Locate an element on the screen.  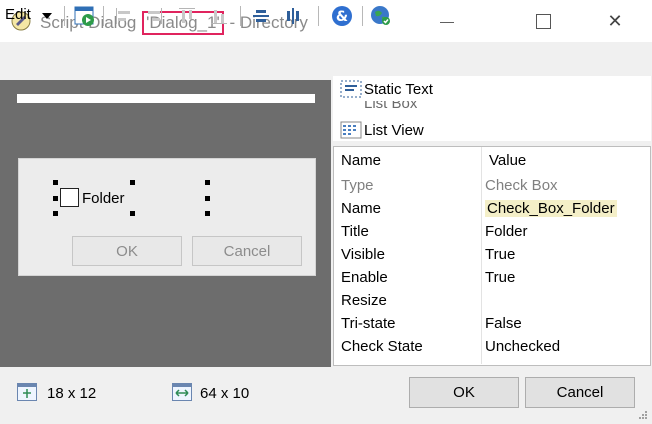
align-bottom-icon is located at coordinates (219, 16).